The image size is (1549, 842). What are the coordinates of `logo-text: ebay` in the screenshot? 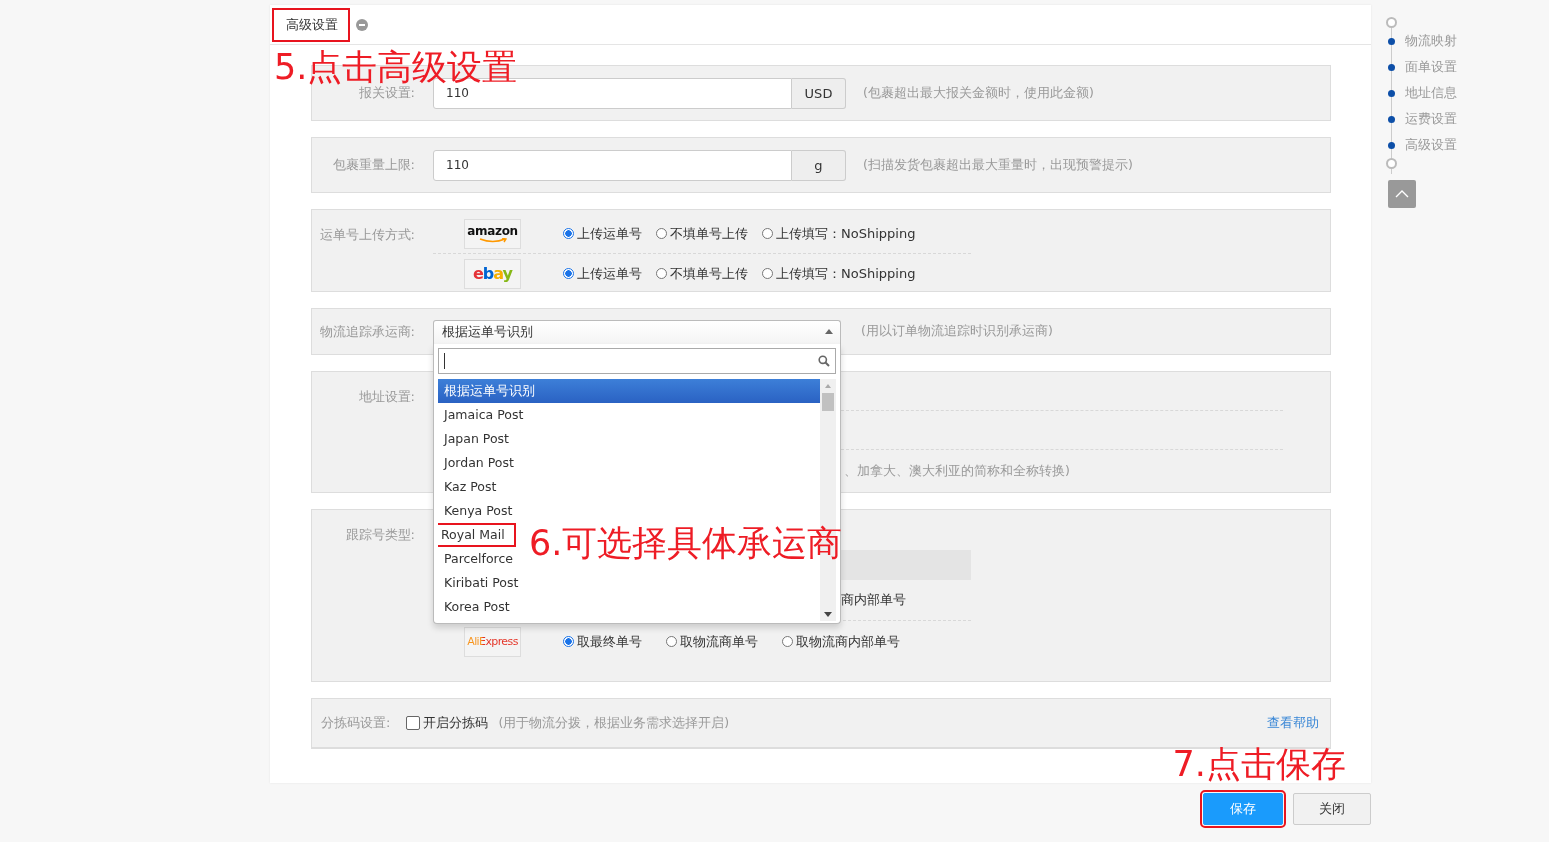 It's located at (492, 273).